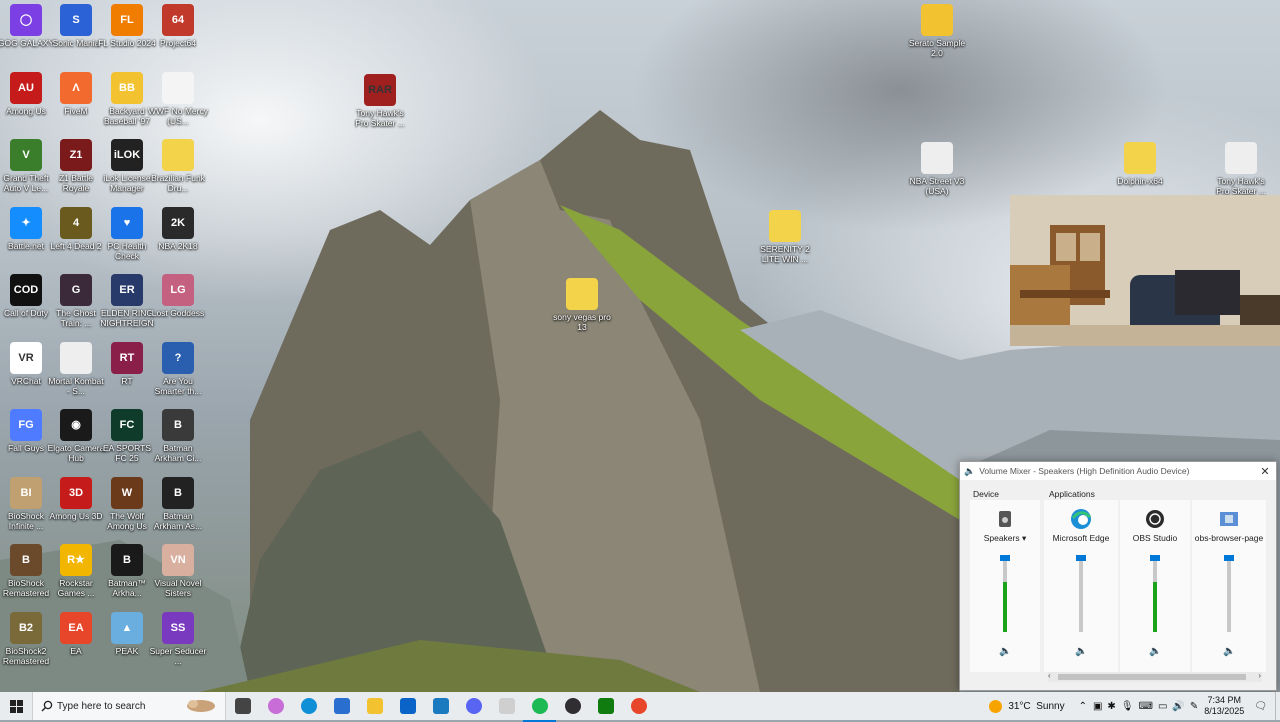  I want to click on close-button: ✕, so click(1265, 471).